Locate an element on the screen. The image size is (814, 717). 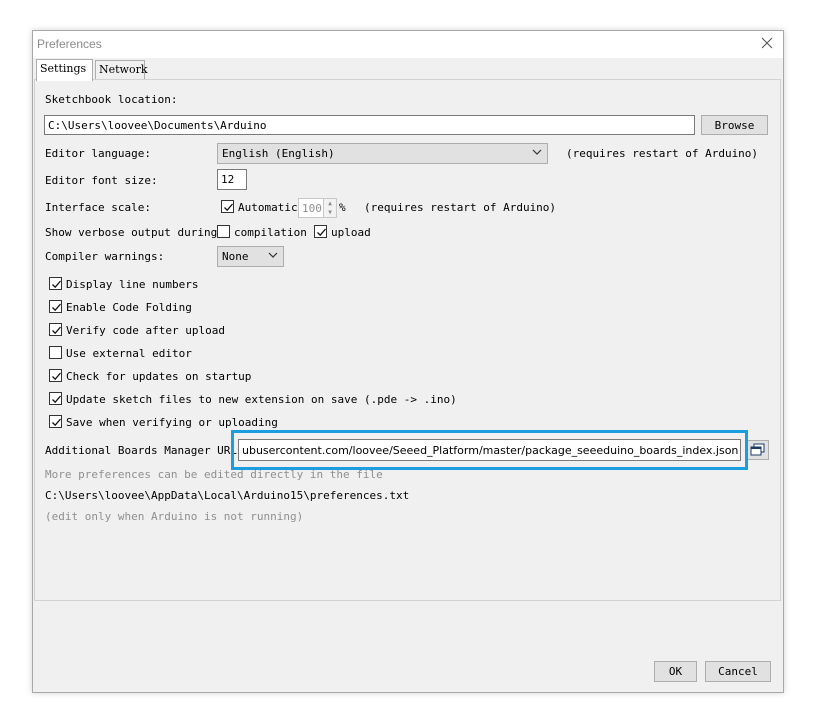
compilation-label: compilation is located at coordinates (270, 232).